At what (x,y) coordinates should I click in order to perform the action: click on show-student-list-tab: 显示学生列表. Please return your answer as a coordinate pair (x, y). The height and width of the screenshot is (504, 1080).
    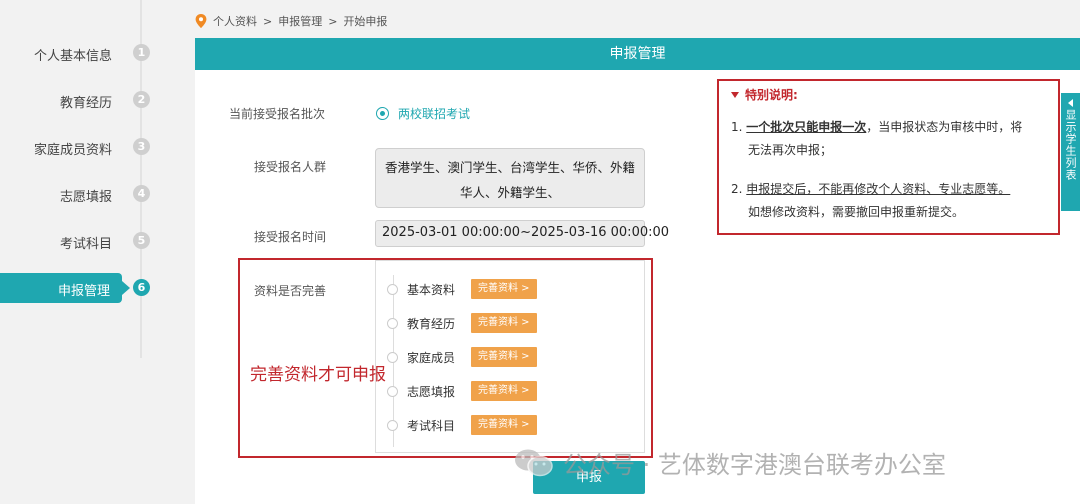
    Looking at the image, I should click on (1070, 152).